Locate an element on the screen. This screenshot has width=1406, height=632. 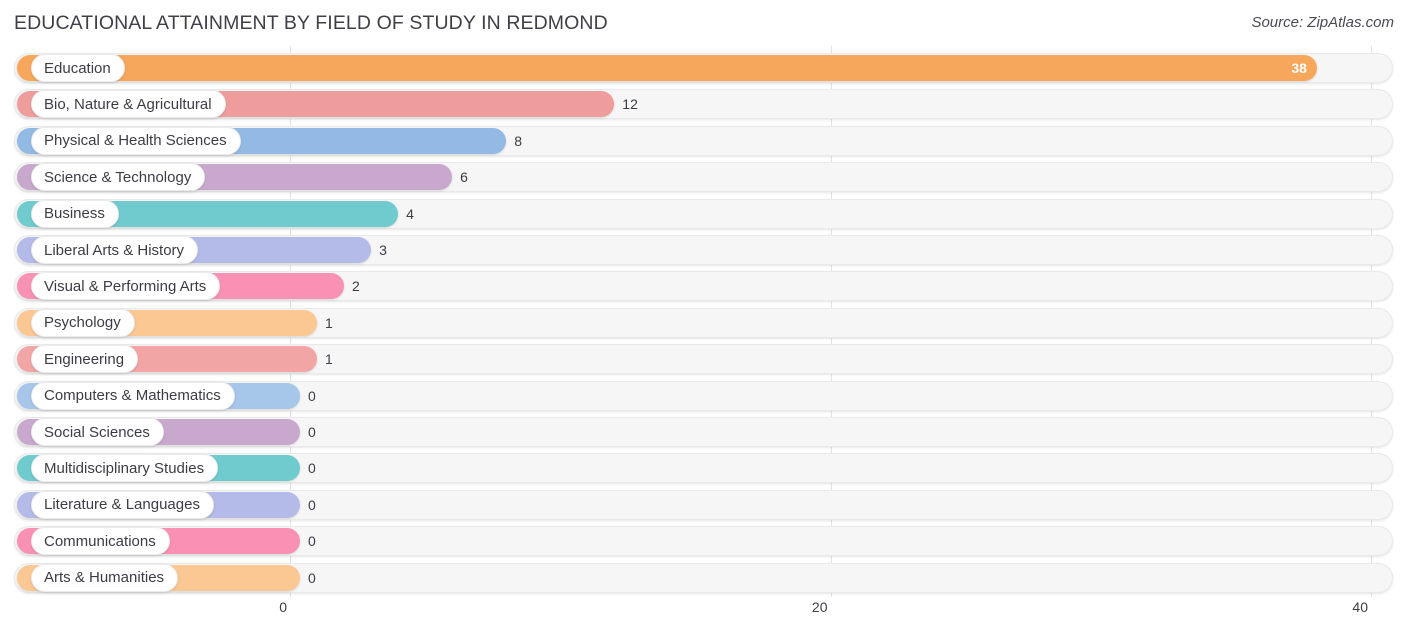
bar-category-label: Literature & Languages is located at coordinates (122, 504).